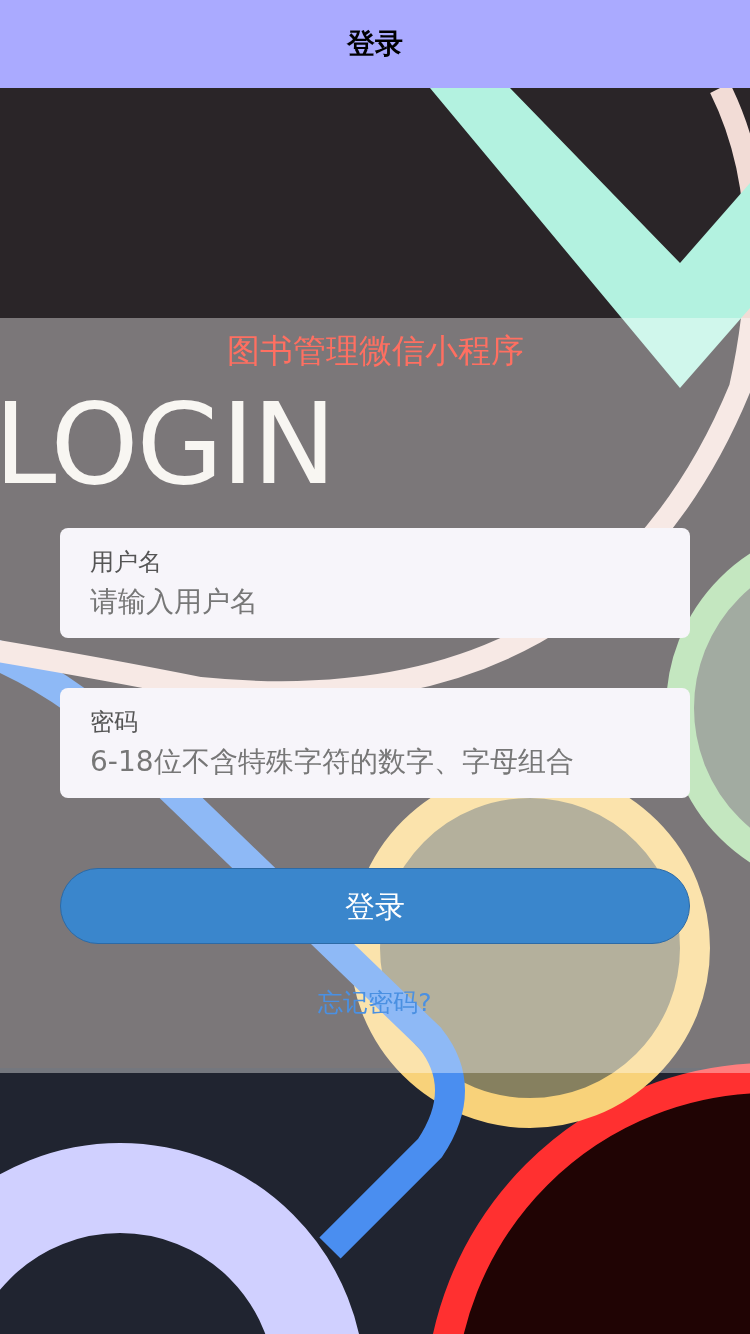 This screenshot has height=1334, width=750. What do you see at coordinates (126, 562) in the screenshot?
I see `field-label: 用户名` at bounding box center [126, 562].